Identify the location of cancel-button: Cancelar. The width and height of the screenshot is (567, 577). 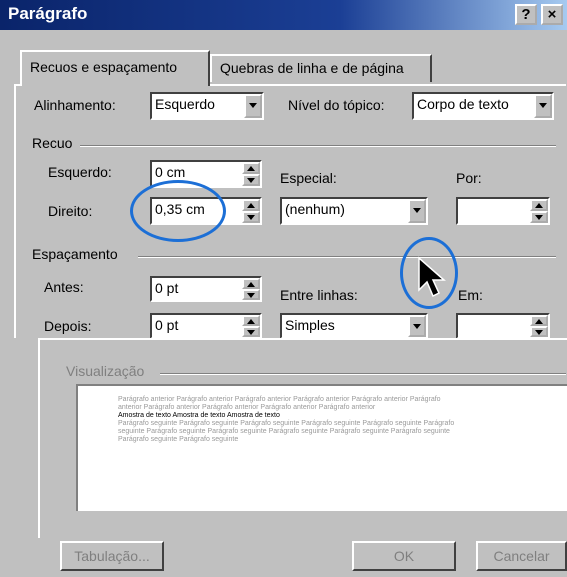
(521, 556).